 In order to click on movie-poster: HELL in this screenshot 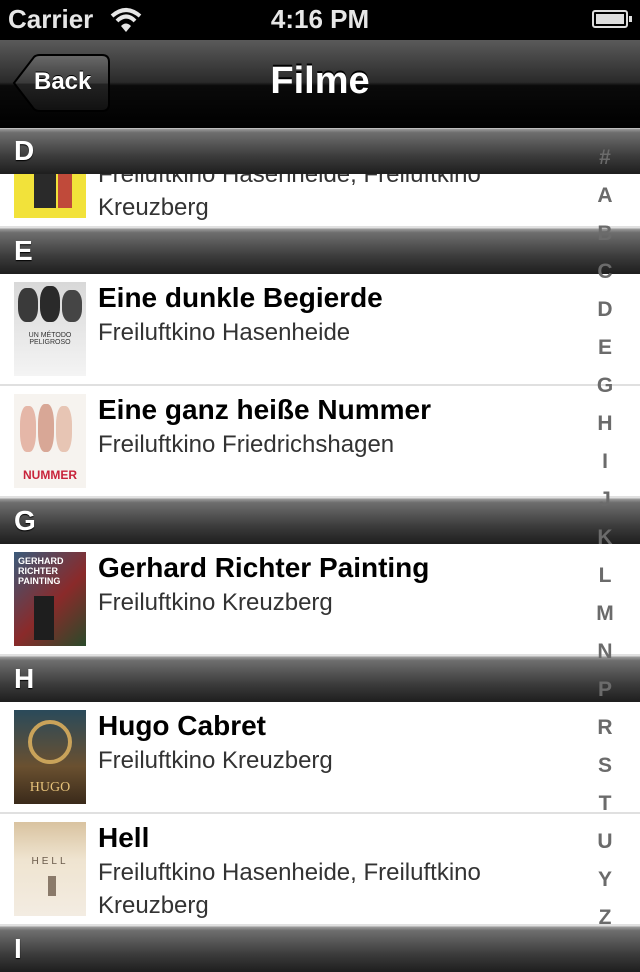, I will do `click(50, 869)`.